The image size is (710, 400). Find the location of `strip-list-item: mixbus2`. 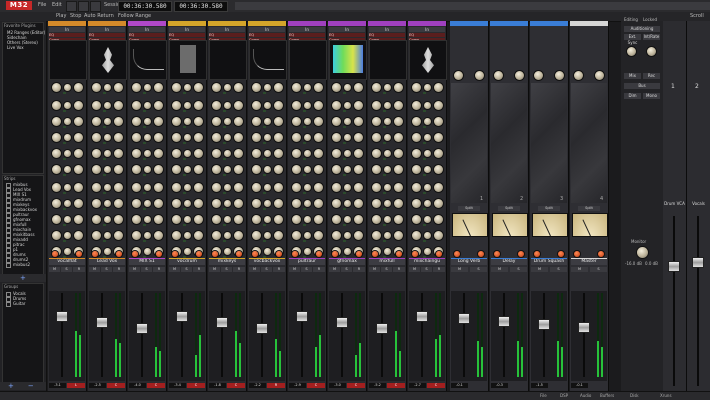

strip-list-item: mixbus2 is located at coordinates (18, 265).